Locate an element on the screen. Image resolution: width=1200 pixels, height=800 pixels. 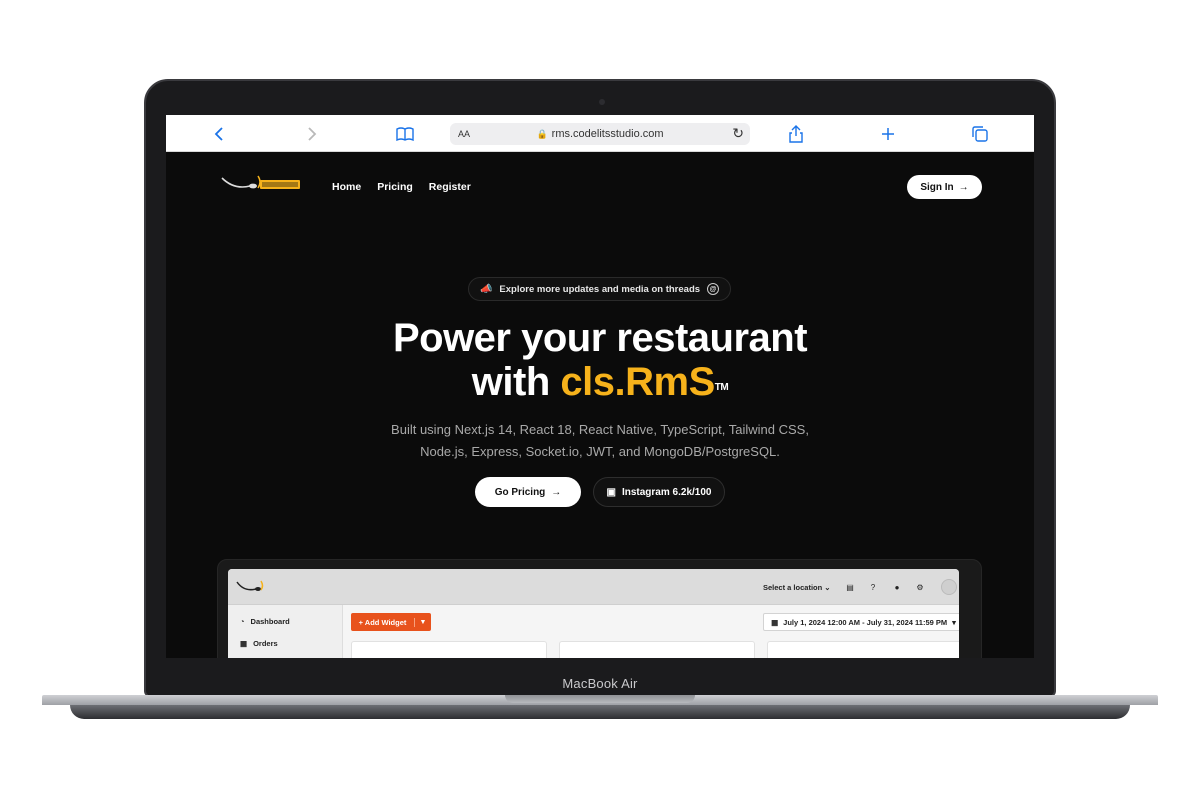
help-icon: ? is located at coordinates (873, 587).